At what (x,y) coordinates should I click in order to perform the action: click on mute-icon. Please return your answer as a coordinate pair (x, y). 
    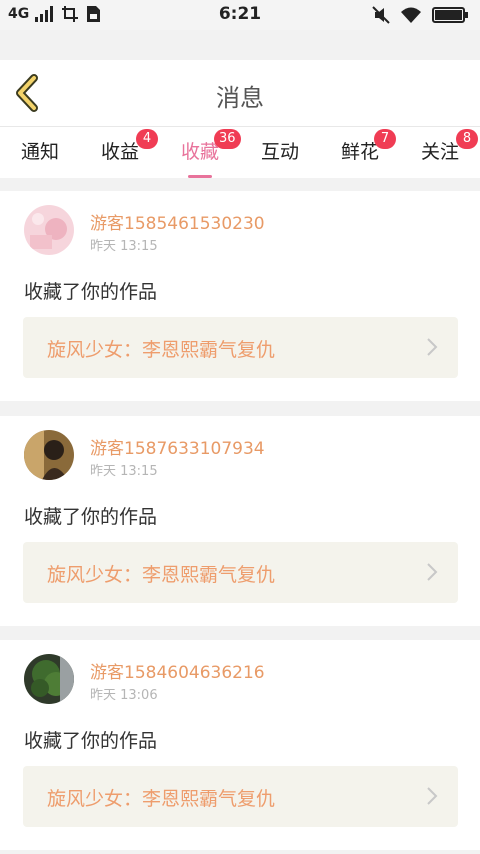
    Looking at the image, I should click on (381, 15).